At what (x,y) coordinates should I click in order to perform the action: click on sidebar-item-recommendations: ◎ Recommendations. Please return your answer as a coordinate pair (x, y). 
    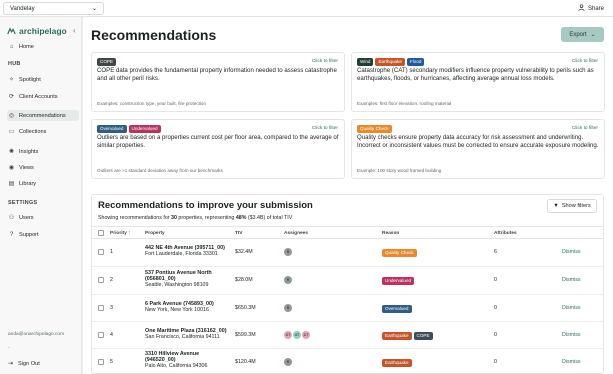
    Looking at the image, I should click on (43, 115).